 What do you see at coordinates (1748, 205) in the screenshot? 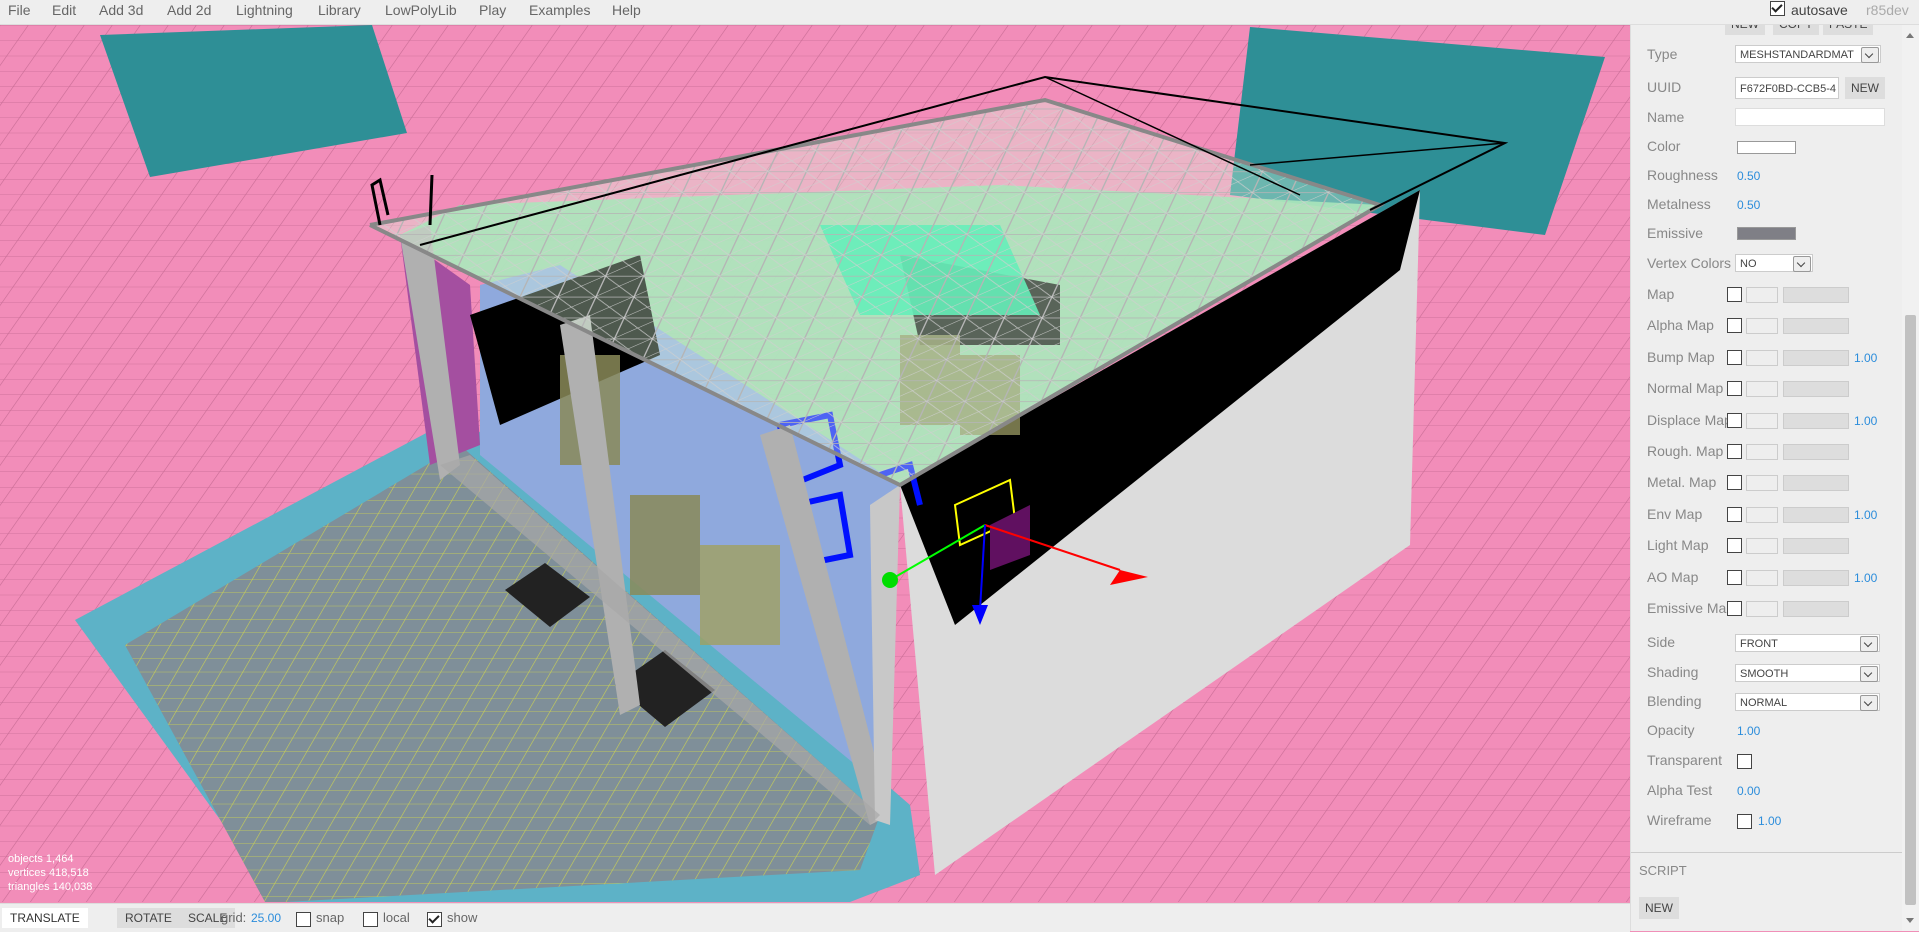
I see `metalness-number: 0.50` at bounding box center [1748, 205].